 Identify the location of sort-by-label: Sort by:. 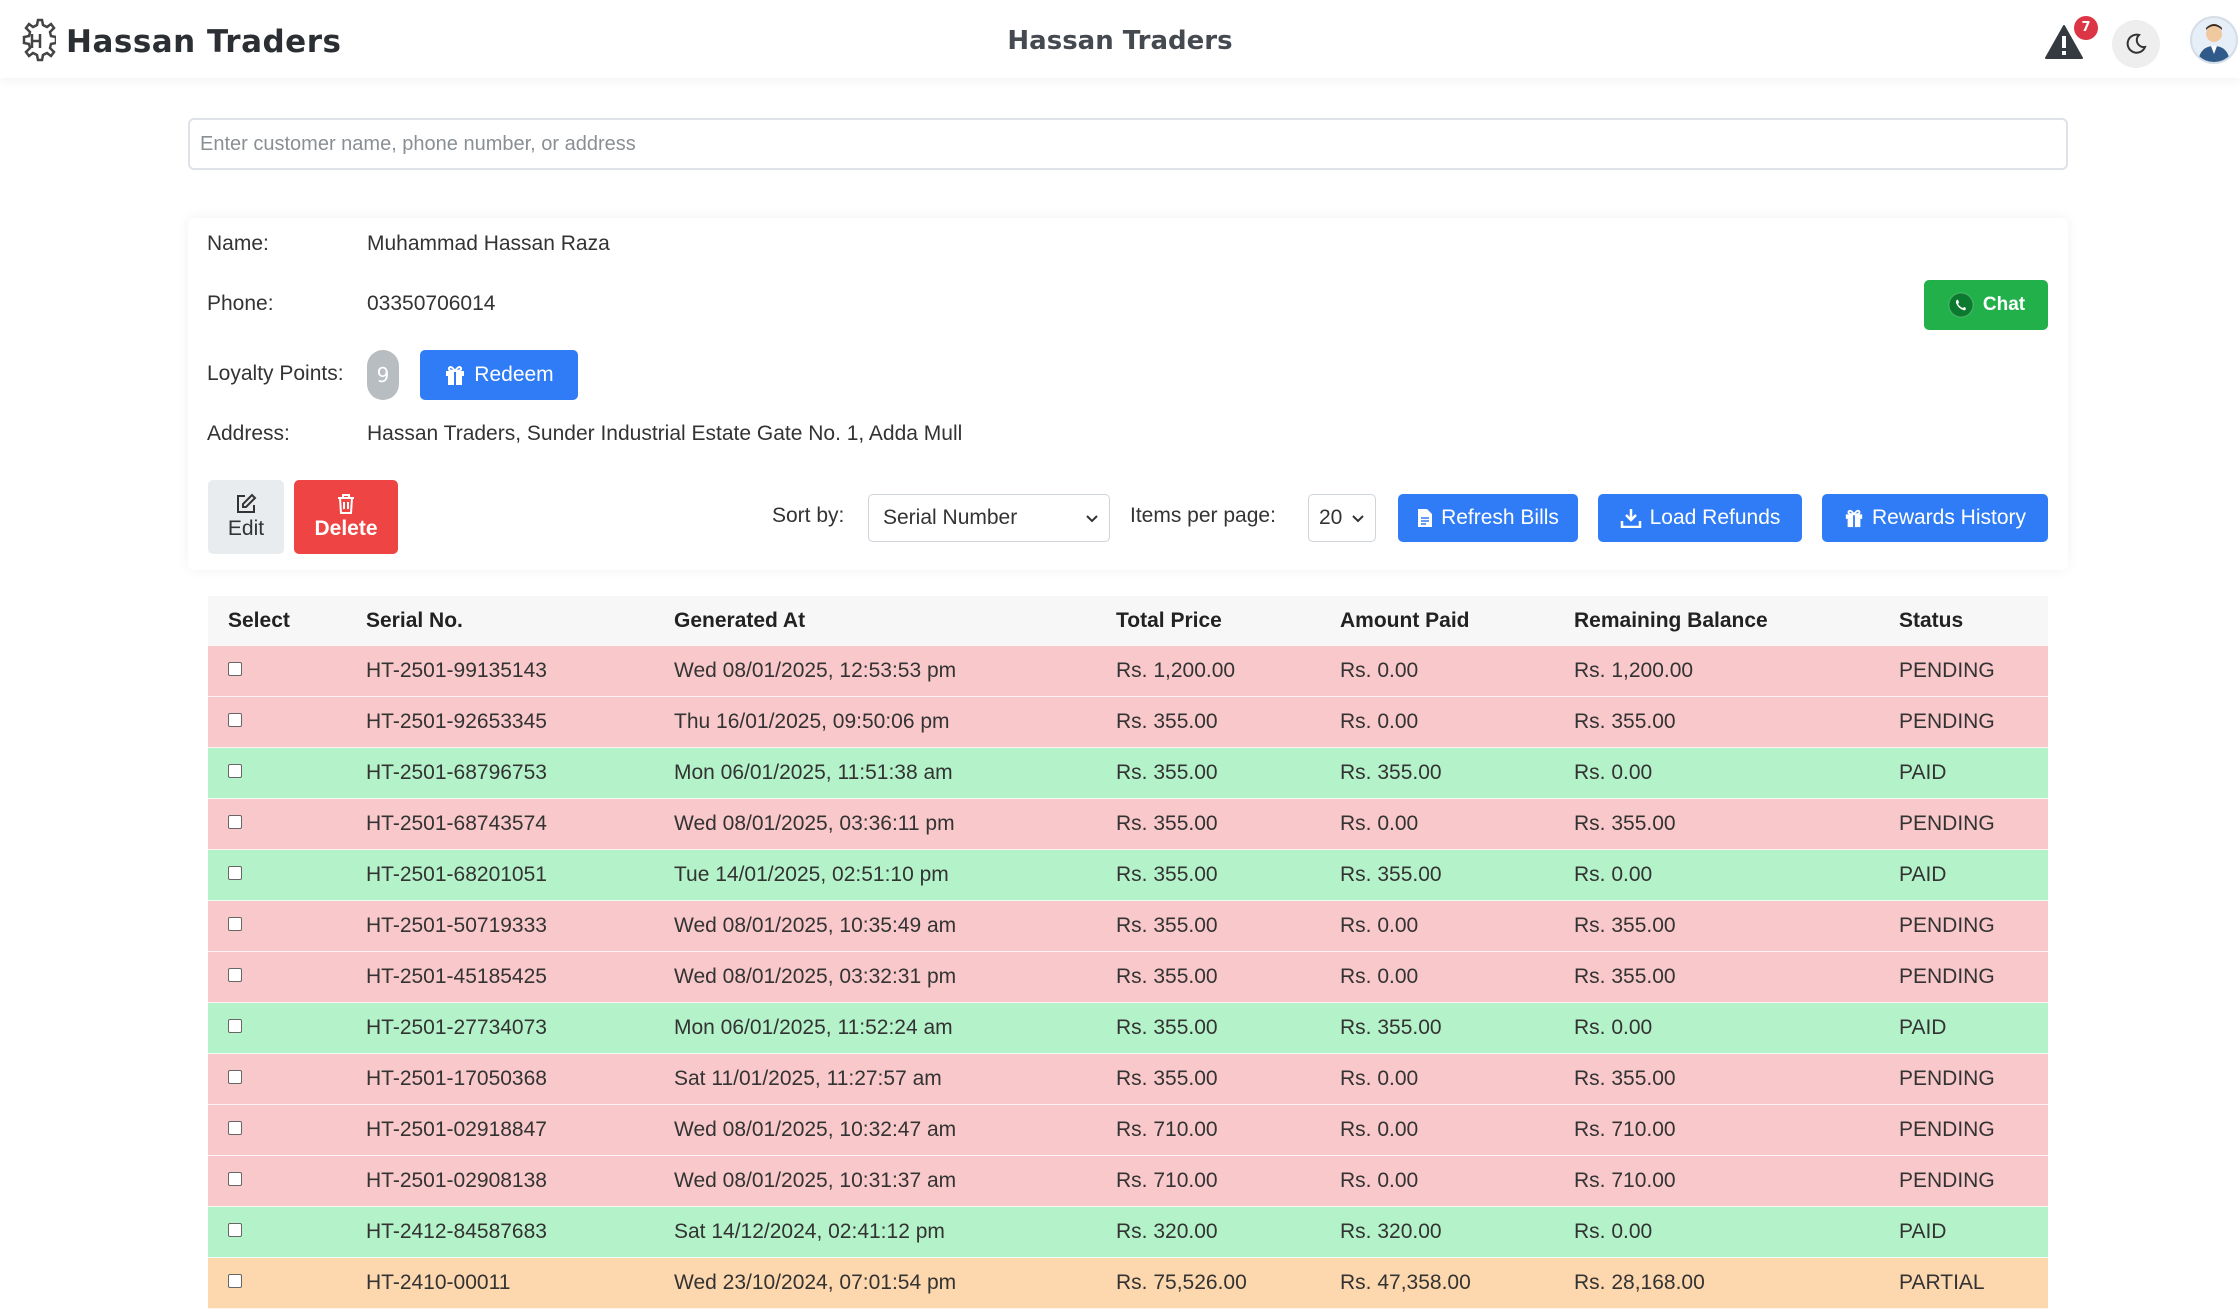
(808, 515).